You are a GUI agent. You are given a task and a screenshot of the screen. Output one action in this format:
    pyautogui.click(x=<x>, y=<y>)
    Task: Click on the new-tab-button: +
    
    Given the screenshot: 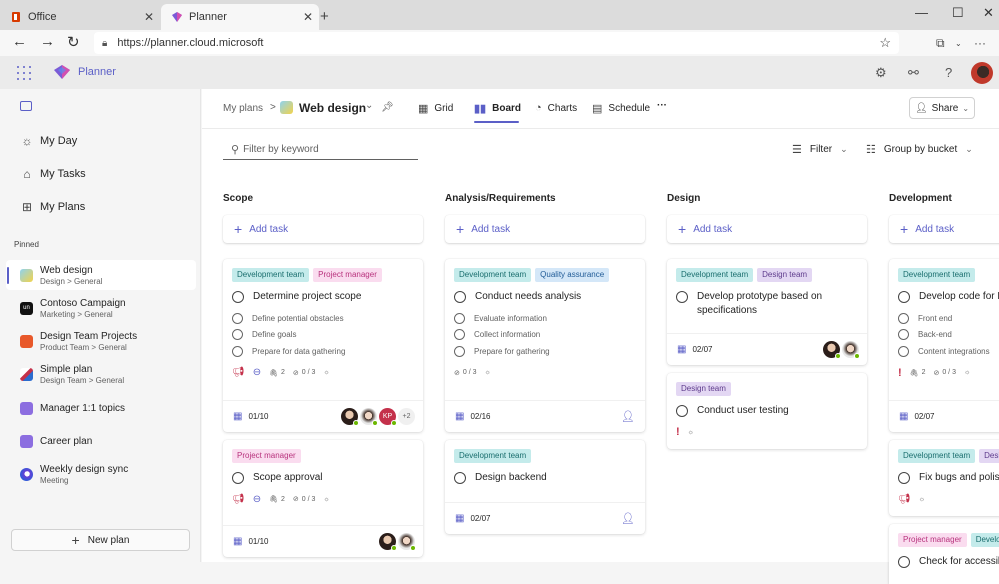 What is the action you would take?
    pyautogui.click(x=324, y=16)
    